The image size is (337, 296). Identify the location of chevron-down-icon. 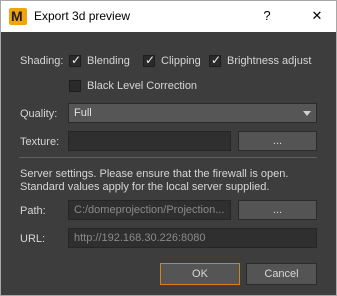
(307, 113).